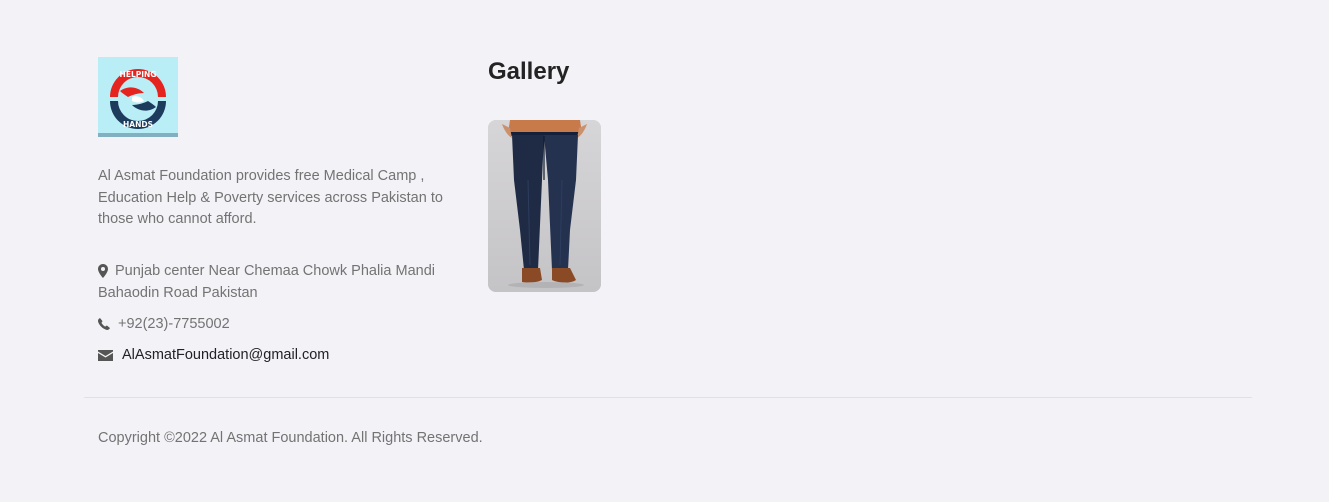 The image size is (1329, 502). I want to click on map-marker-icon, so click(105, 271).